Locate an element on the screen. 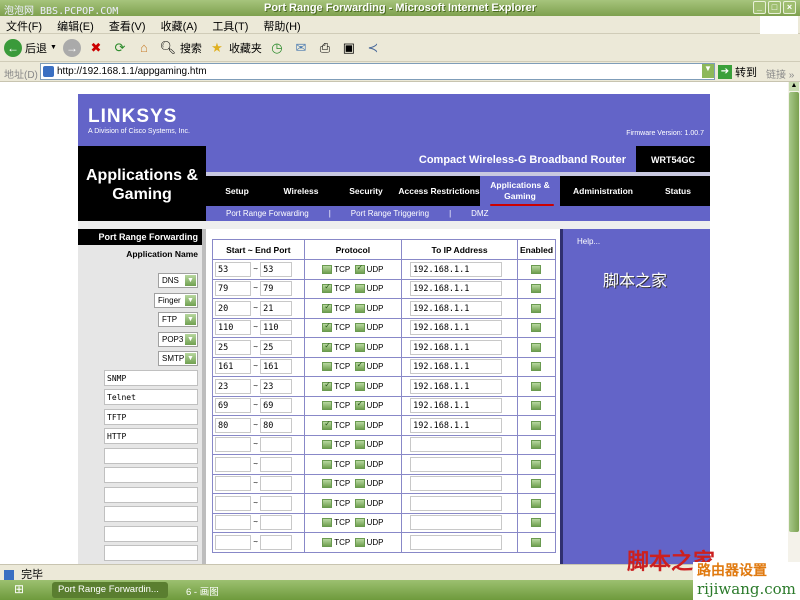 The image size is (800, 600). app-name-input: SNMP is located at coordinates (151, 377).